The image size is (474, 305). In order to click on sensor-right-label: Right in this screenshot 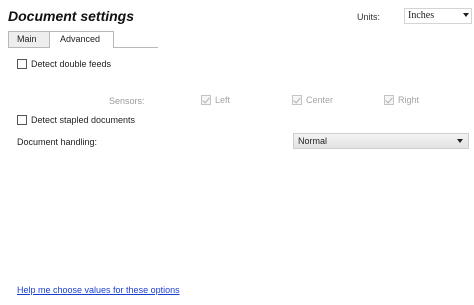, I will do `click(409, 100)`.